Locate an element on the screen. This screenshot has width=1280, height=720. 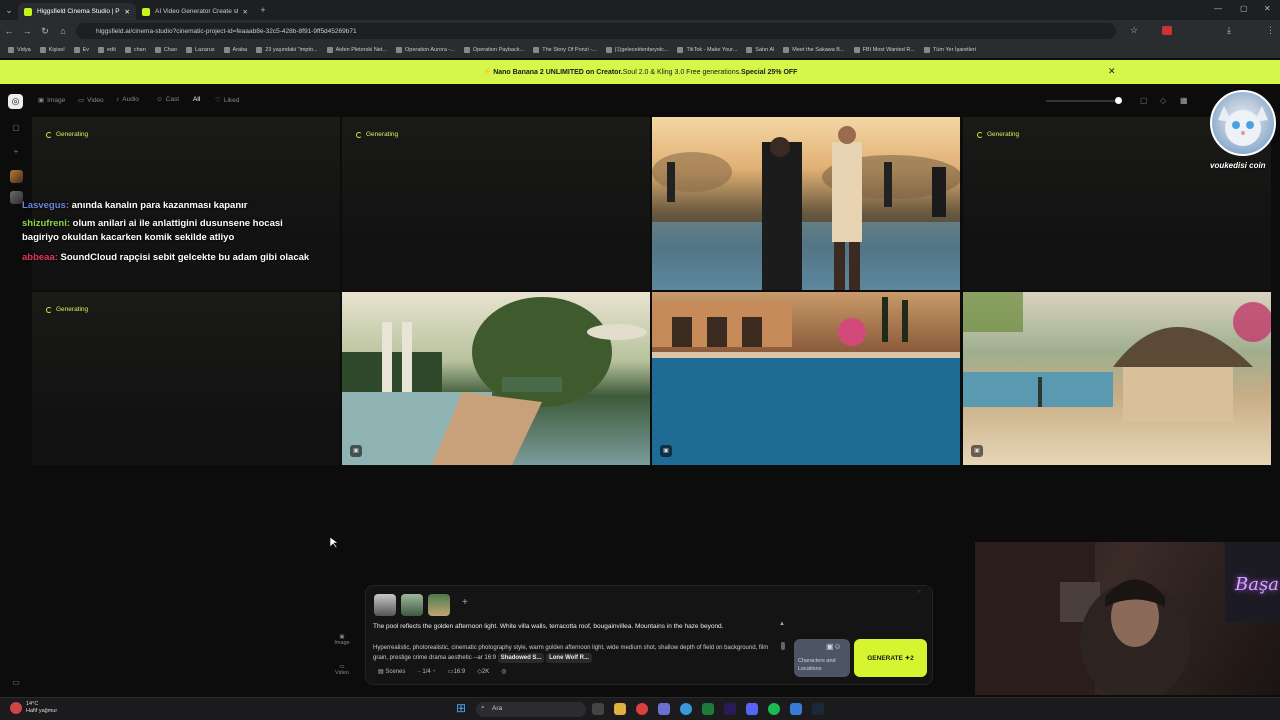
bookmark-item: Lazarus is located at coordinates (200, 50).